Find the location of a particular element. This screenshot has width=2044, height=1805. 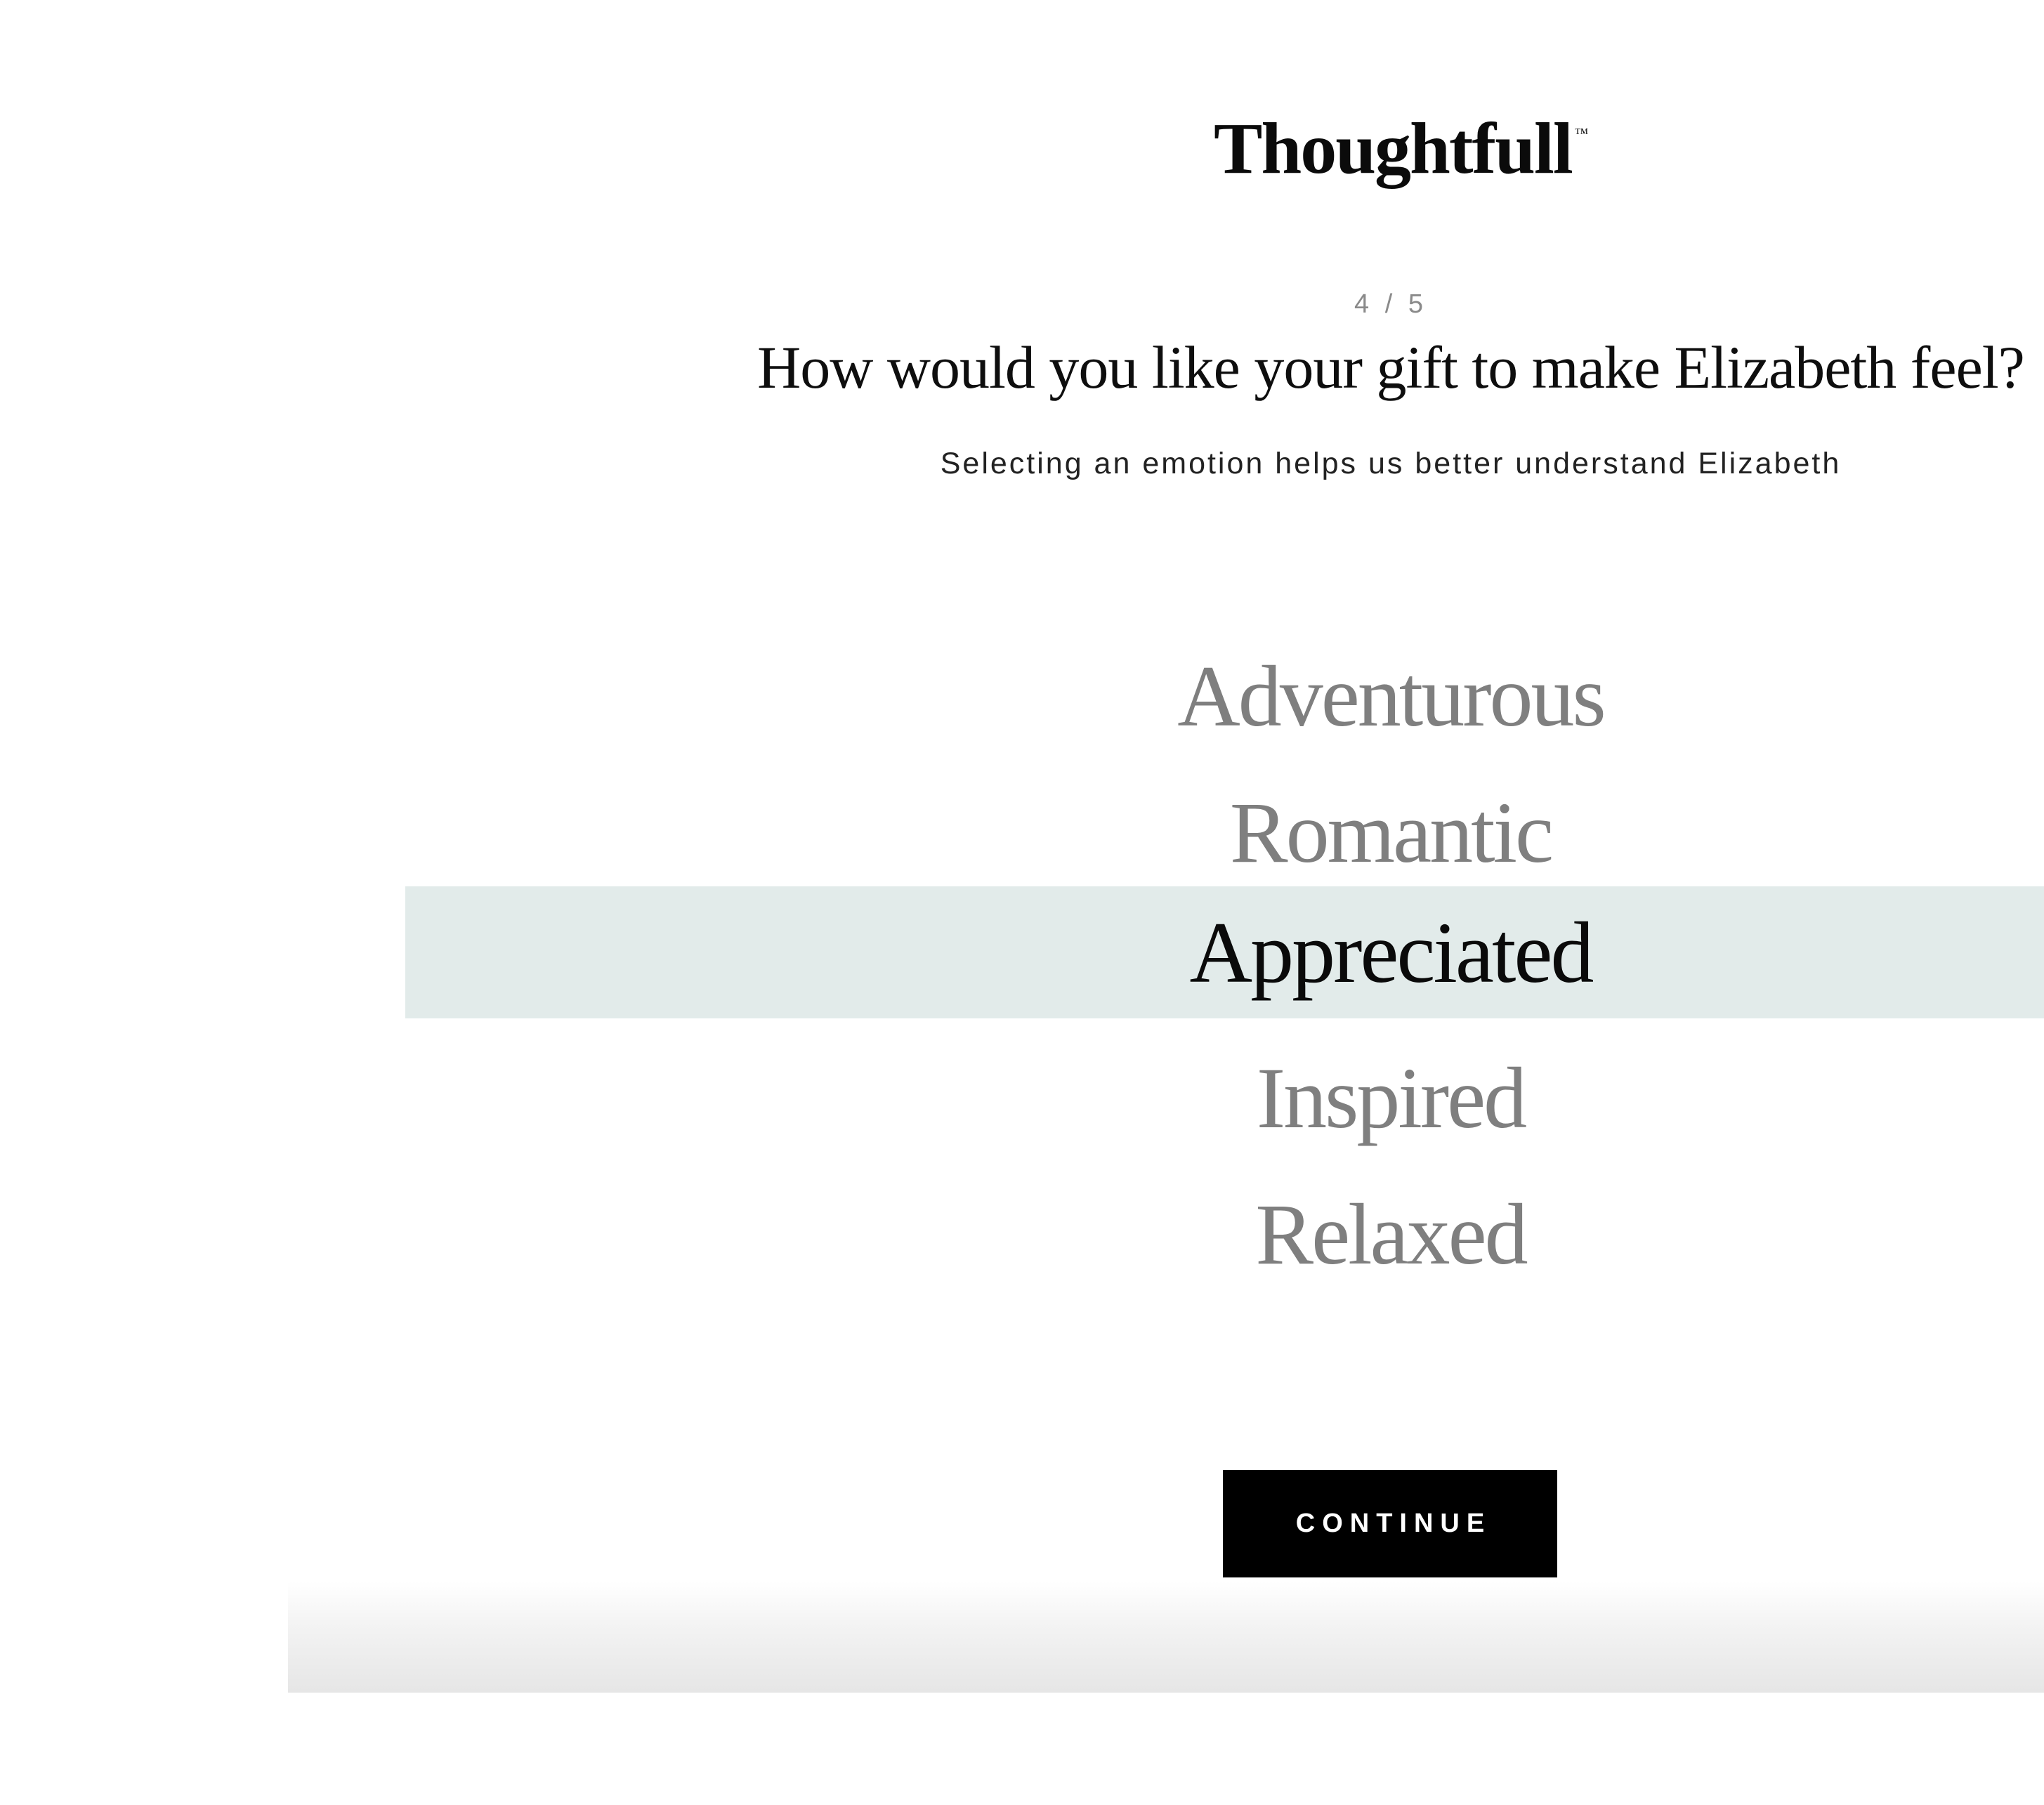

emotion-option-relaxed: Relaxed is located at coordinates (1391, 1234).